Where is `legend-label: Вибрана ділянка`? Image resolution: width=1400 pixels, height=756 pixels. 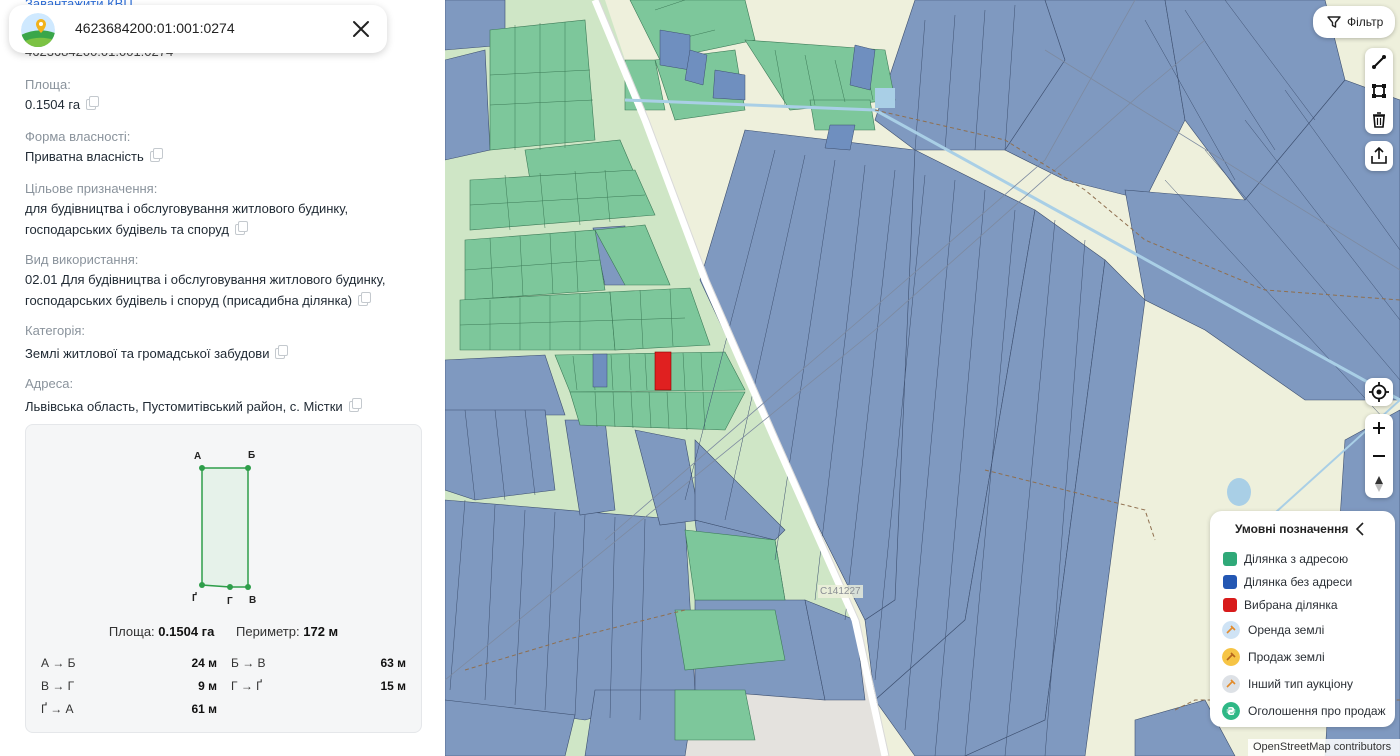 legend-label: Вибрана ділянка is located at coordinates (1291, 605).